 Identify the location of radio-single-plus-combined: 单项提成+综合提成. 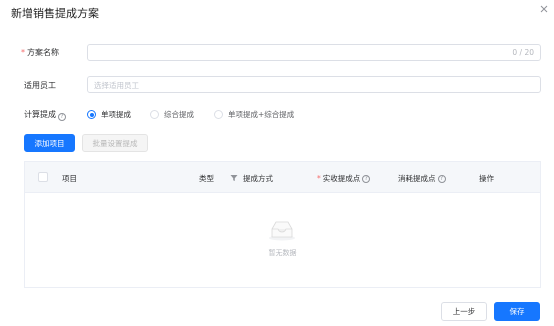
(254, 114).